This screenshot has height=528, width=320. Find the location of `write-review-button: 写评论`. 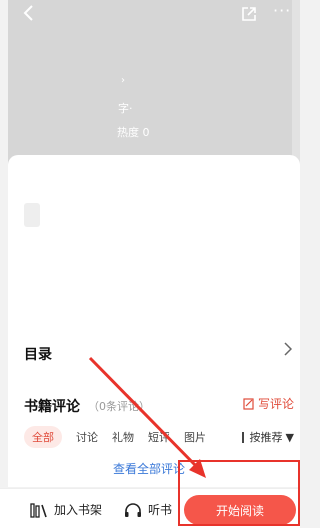

write-review-button: 写评论 is located at coordinates (268, 403).